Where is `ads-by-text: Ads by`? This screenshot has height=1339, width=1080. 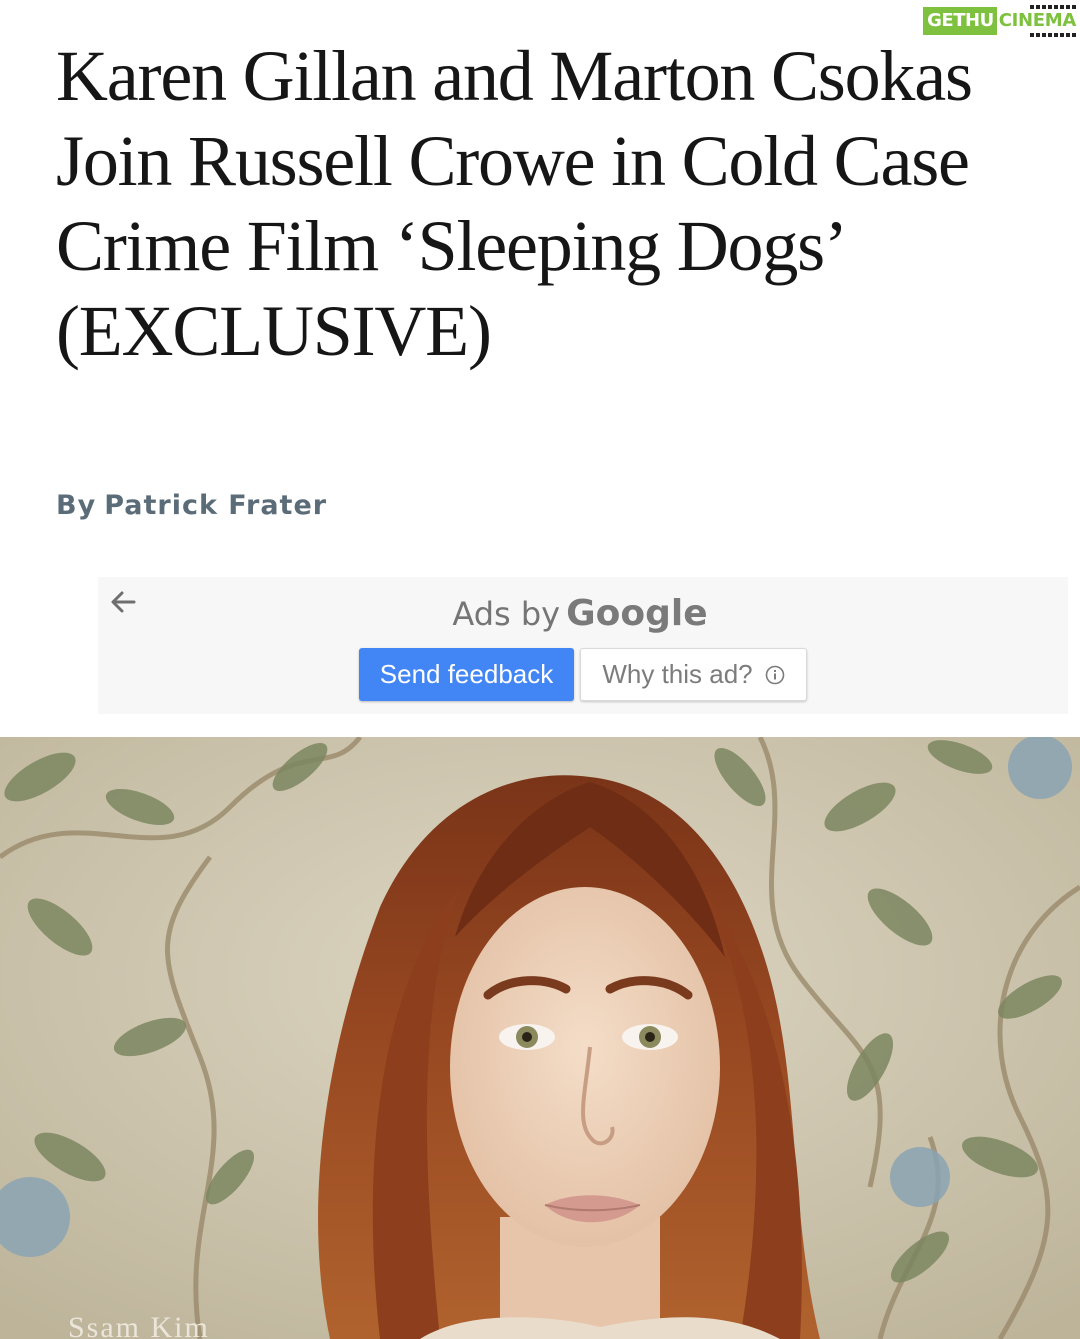
ads-by-text: Ads by is located at coordinates (506, 614).